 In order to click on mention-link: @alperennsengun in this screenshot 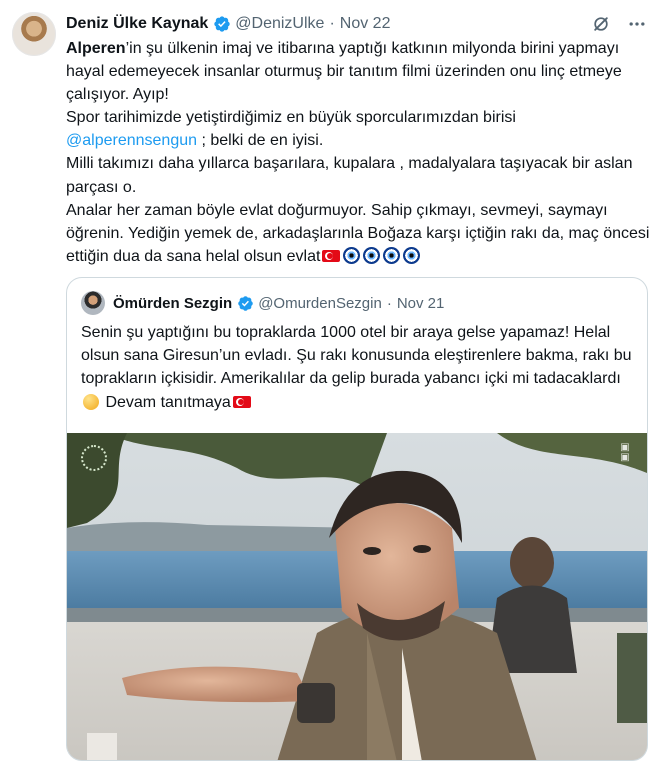, I will do `click(131, 140)`.